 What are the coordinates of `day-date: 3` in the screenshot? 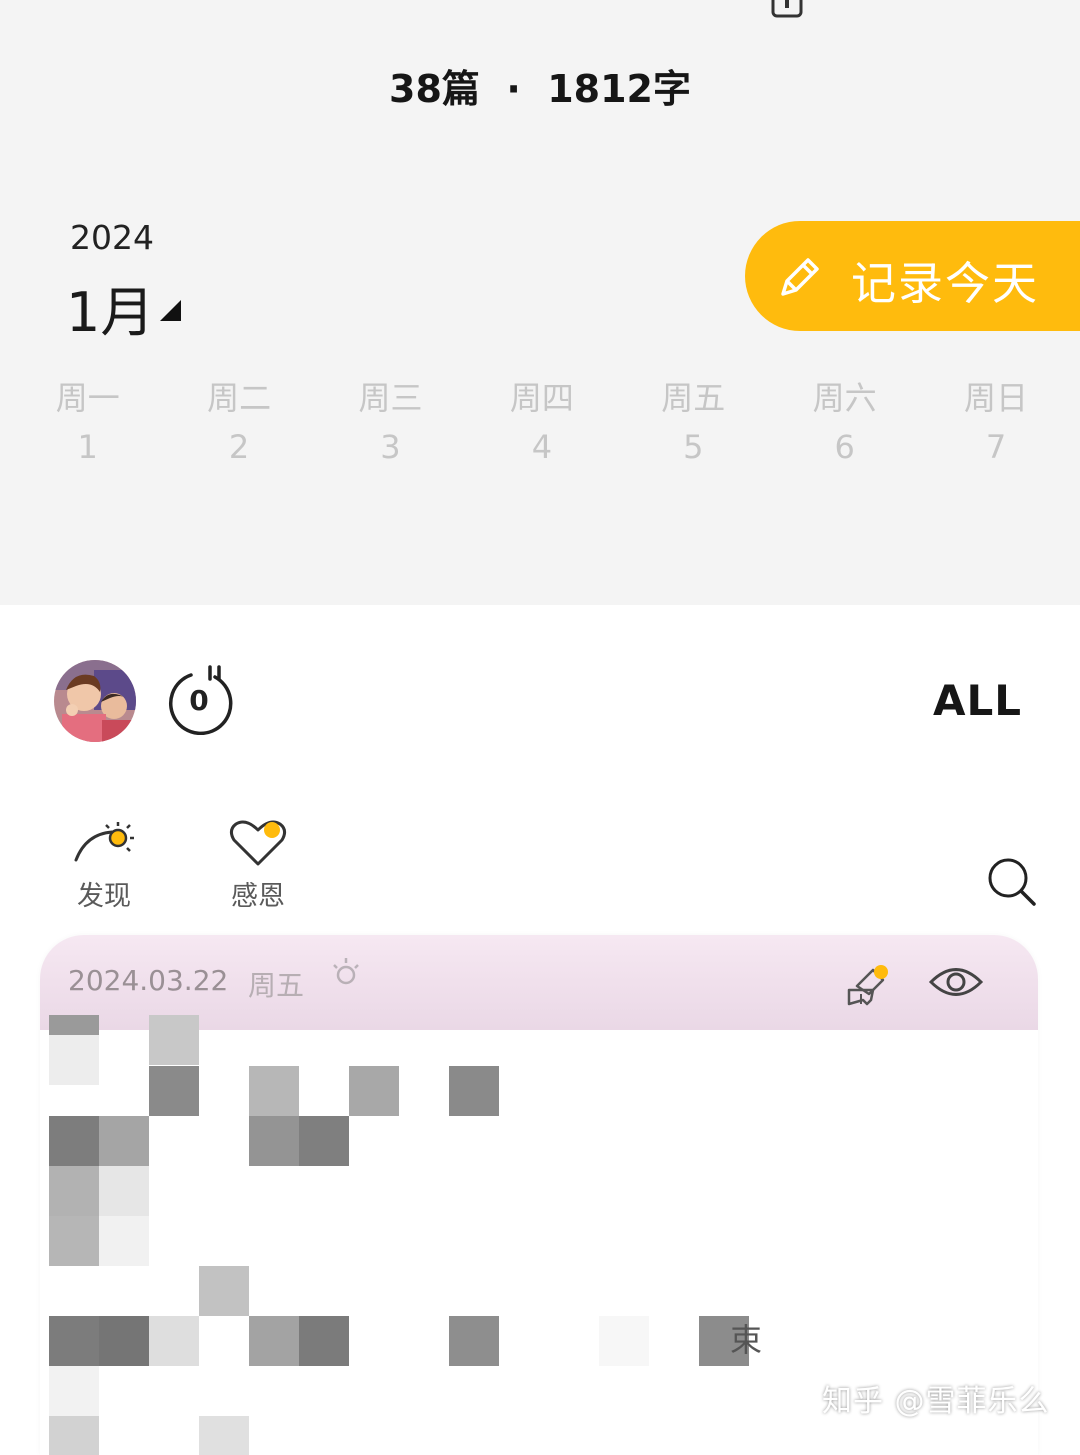 It's located at (390, 447).